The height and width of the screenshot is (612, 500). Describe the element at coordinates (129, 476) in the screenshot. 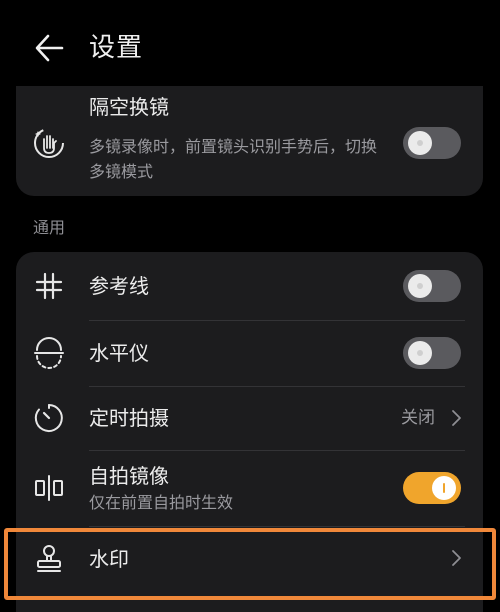

I see `mirror-title: 自拍镜像` at that location.